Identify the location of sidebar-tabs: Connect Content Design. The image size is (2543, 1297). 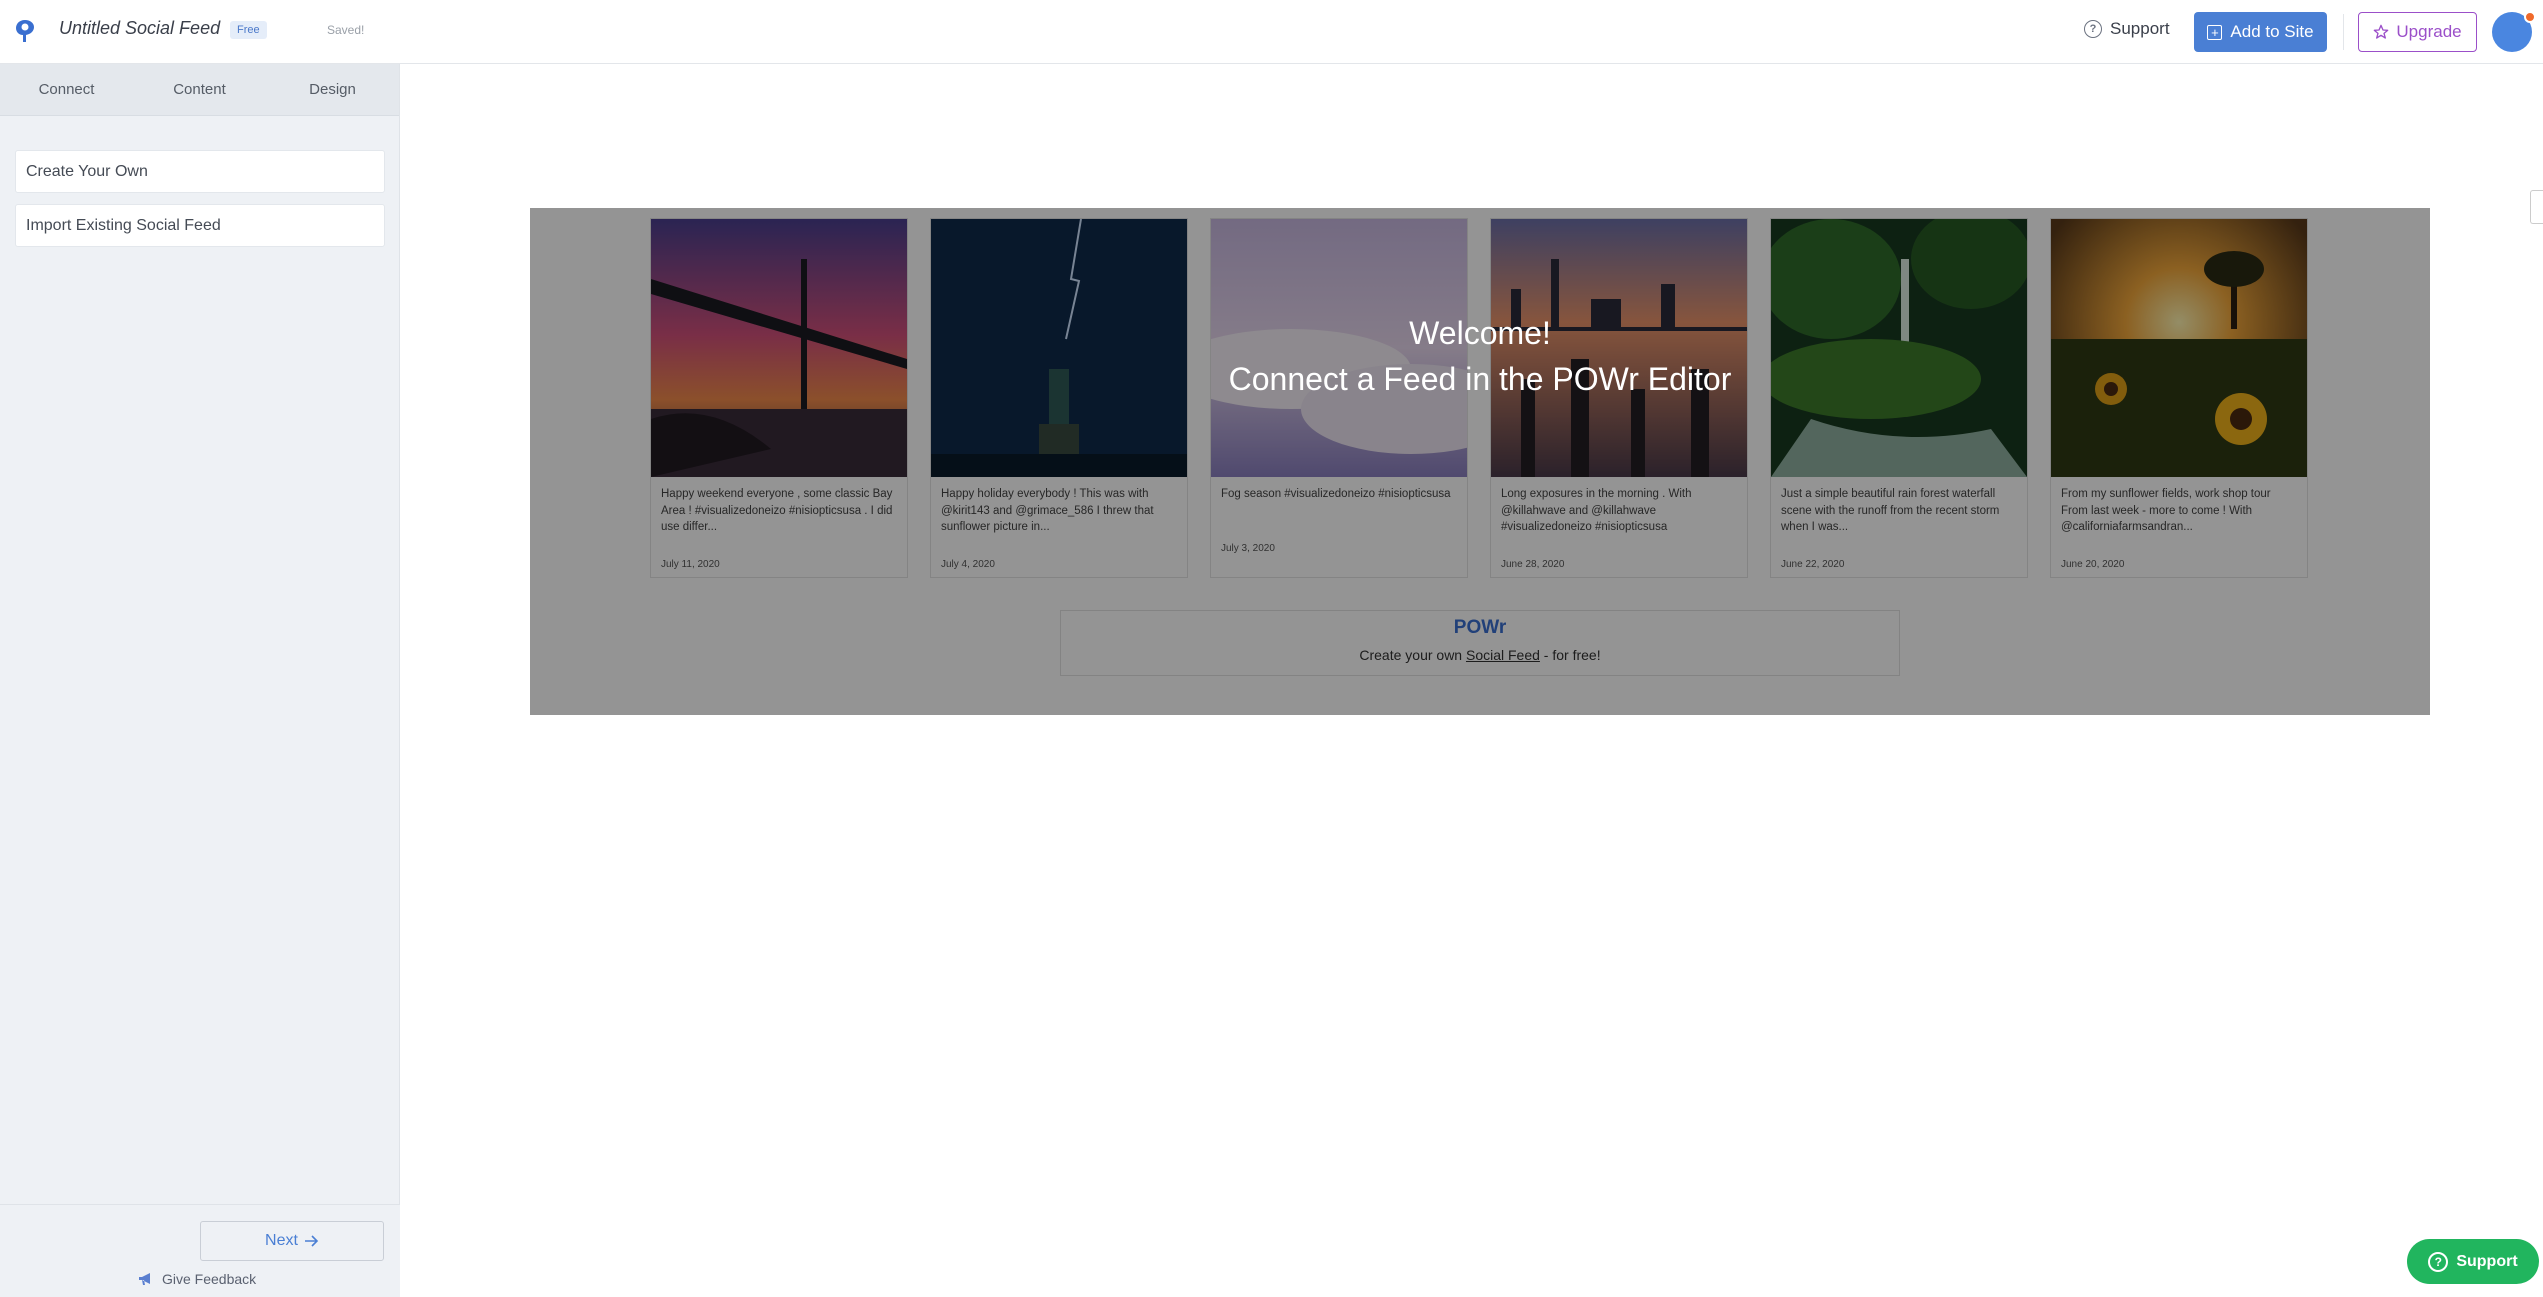
(199, 90).